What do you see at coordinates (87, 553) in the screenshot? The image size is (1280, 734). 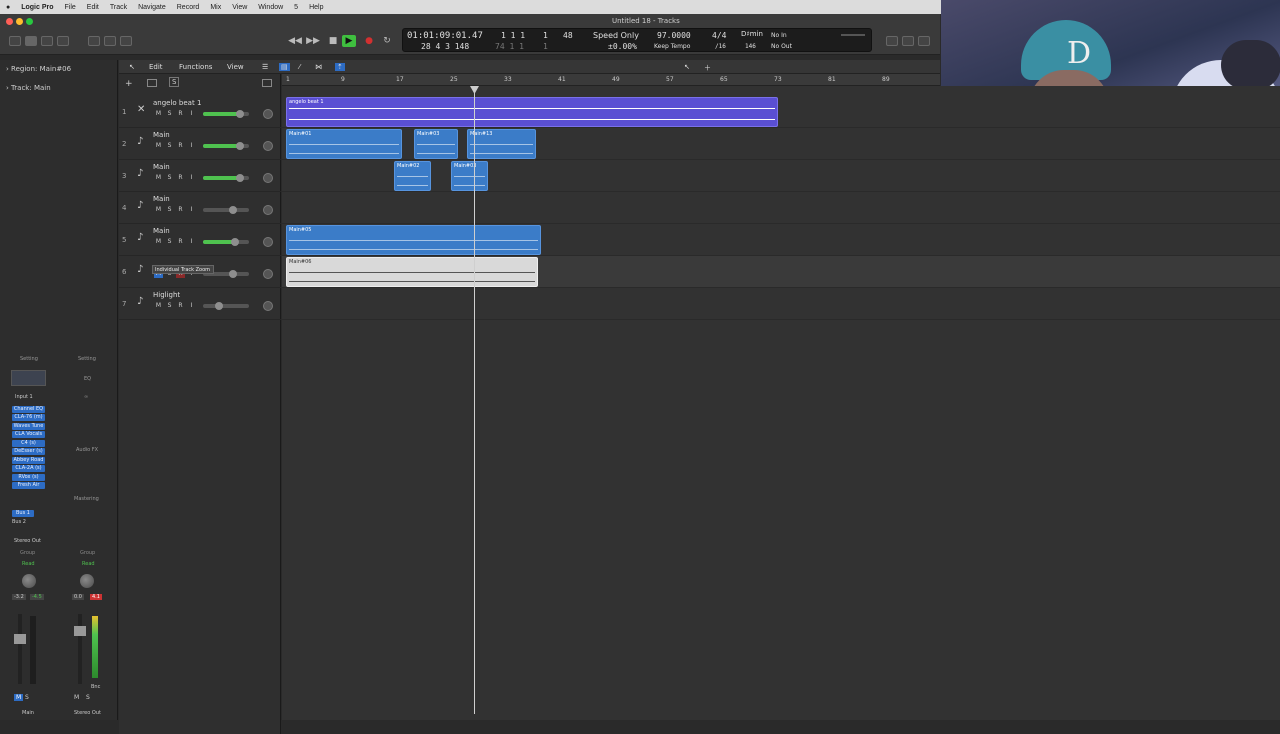 I see `group-slot-2: Group` at bounding box center [87, 553].